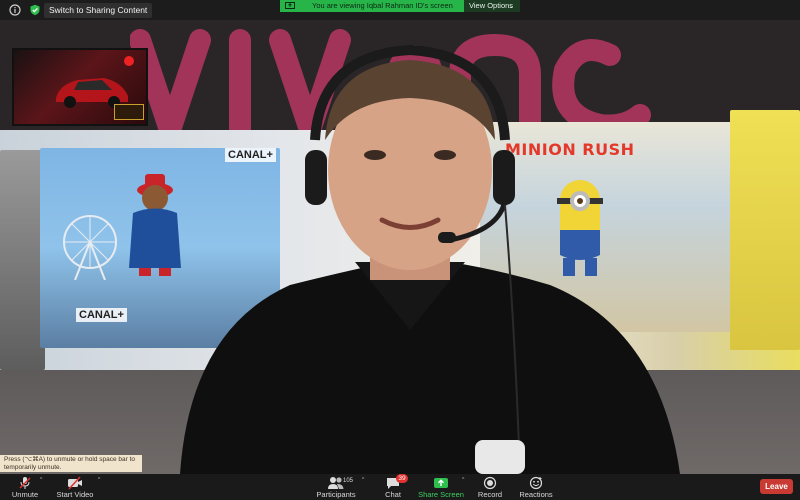 The image size is (800, 500). I want to click on unmute-button: Unmute, so click(25, 487).